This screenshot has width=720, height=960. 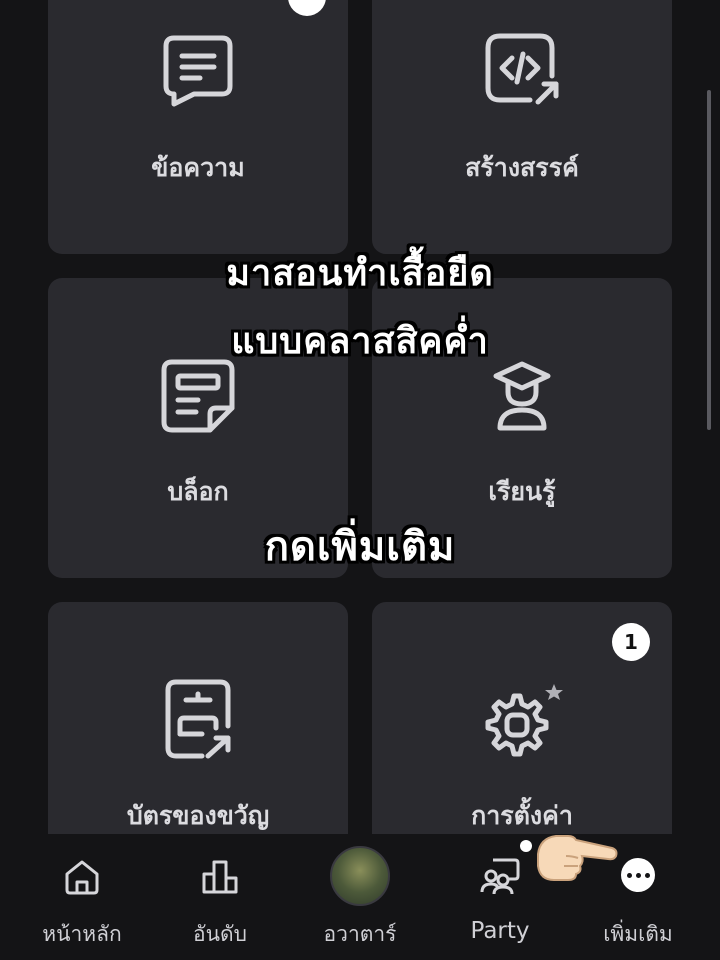 What do you see at coordinates (638, 875) in the screenshot?
I see `more-icon` at bounding box center [638, 875].